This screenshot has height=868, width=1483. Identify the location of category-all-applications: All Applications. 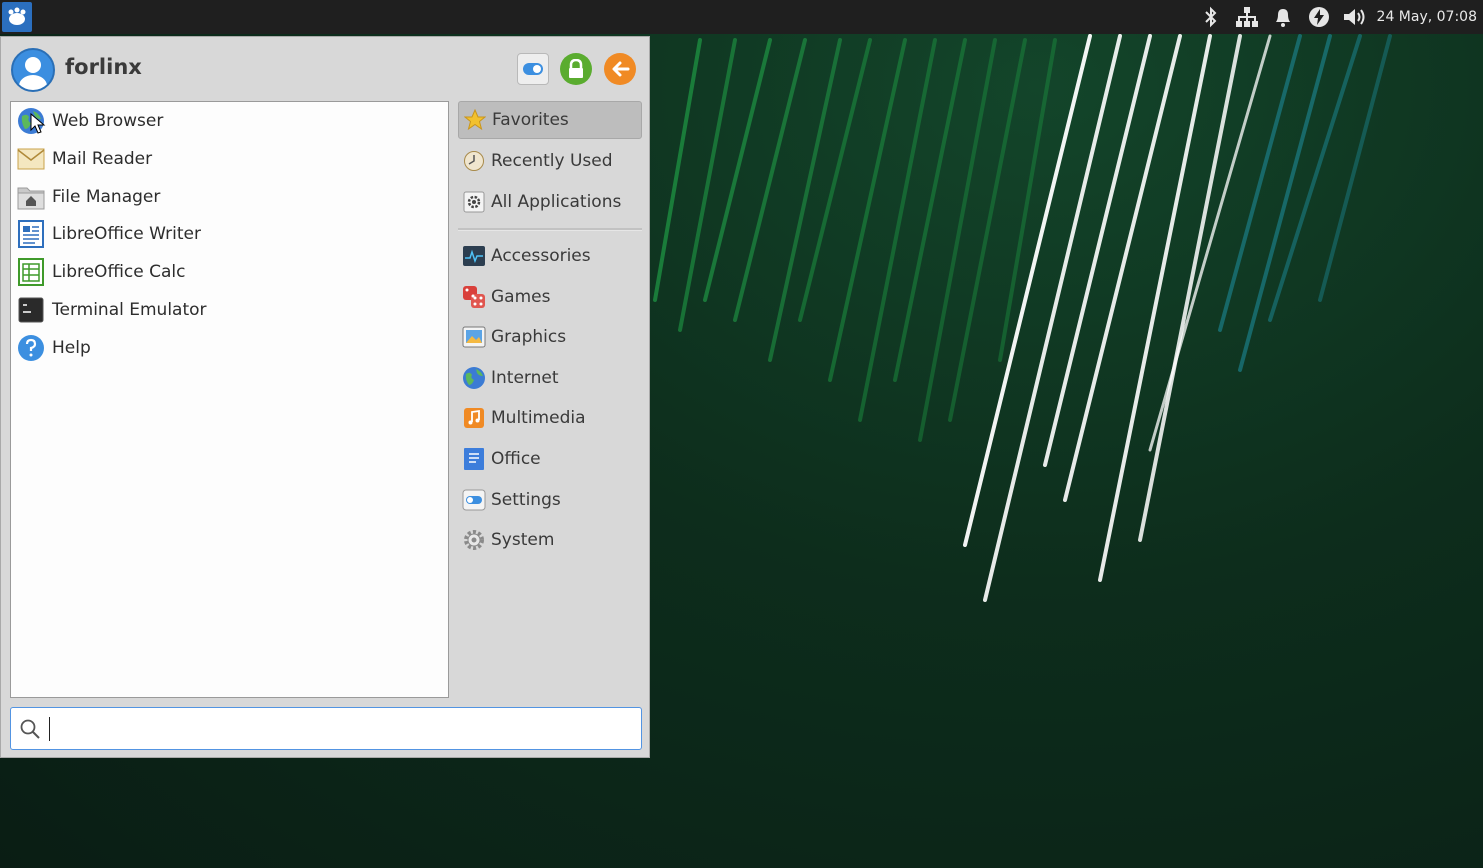
(550, 202).